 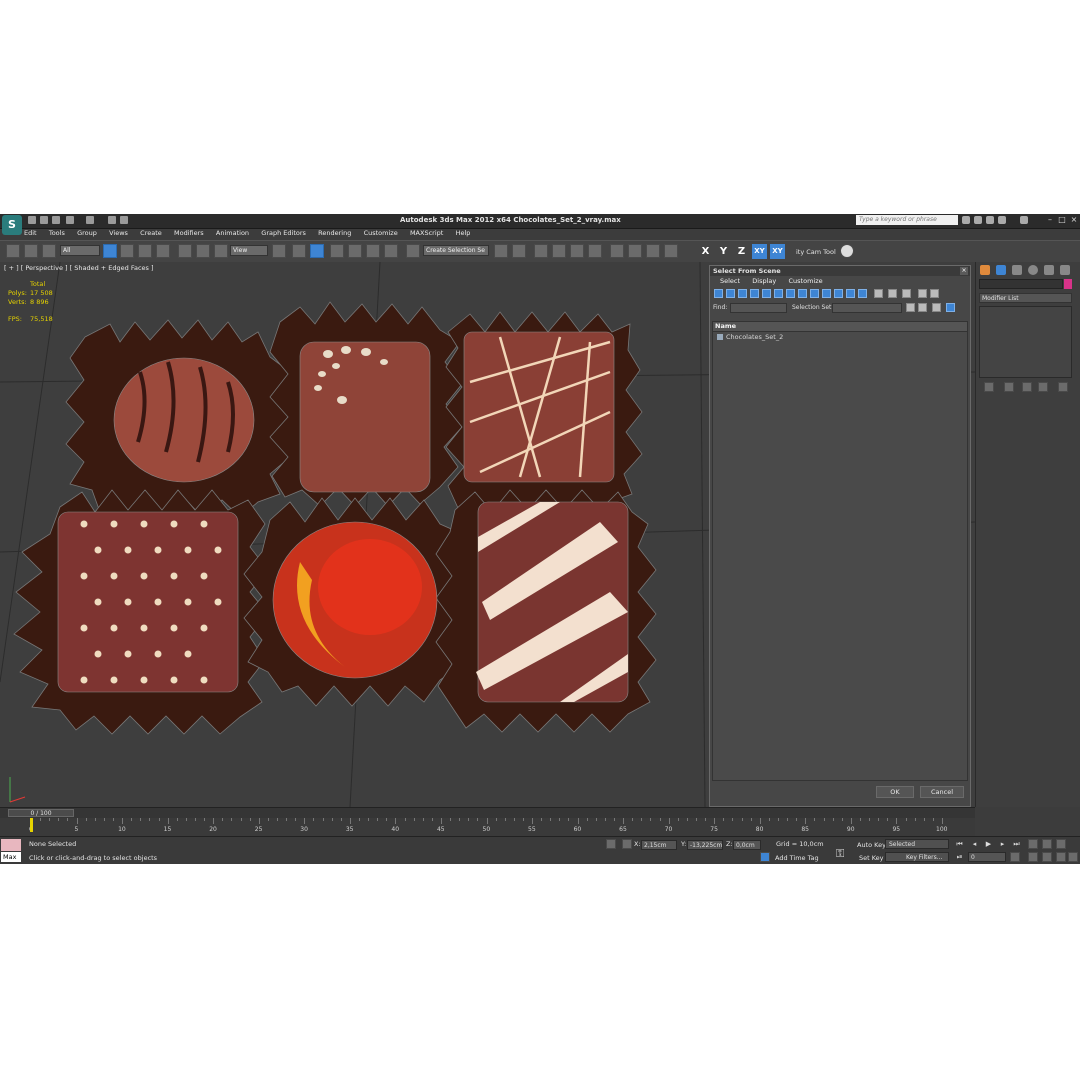 What do you see at coordinates (730, 281) in the screenshot?
I see `dialog-menu-select: Select` at bounding box center [730, 281].